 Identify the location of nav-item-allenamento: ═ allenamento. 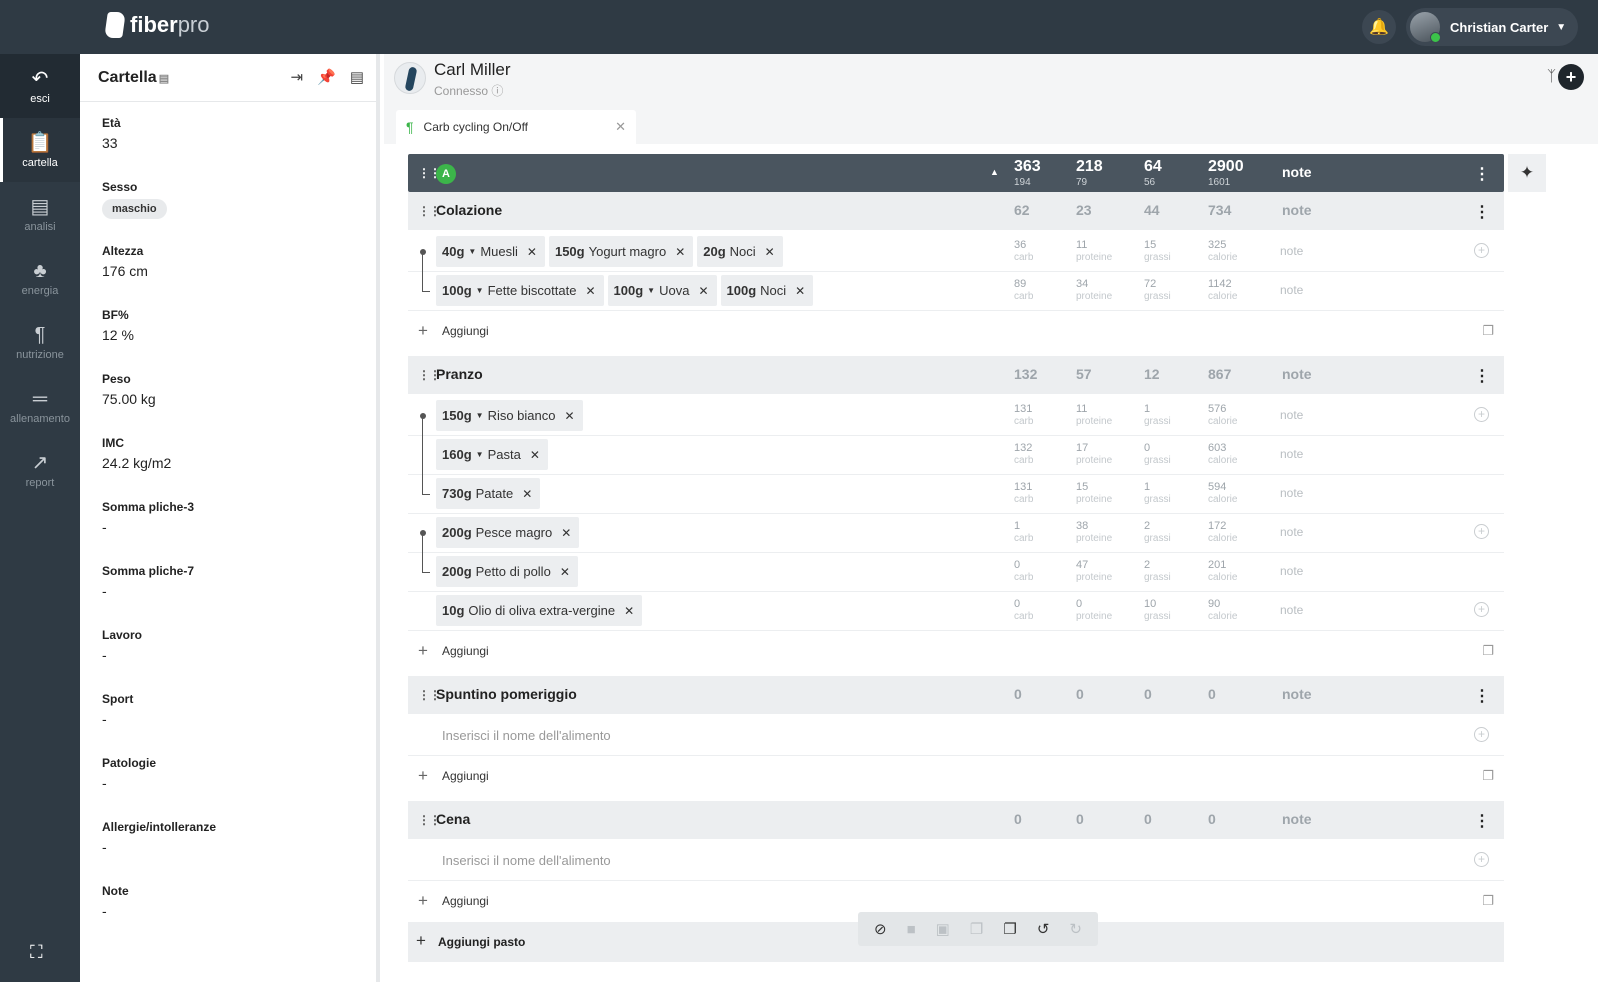
(40, 406).